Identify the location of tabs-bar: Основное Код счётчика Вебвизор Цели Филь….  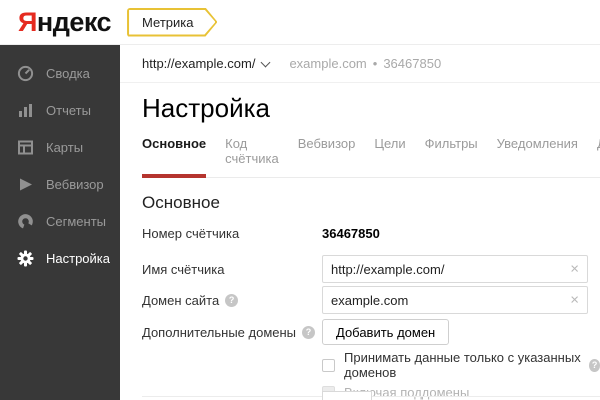
(371, 157).